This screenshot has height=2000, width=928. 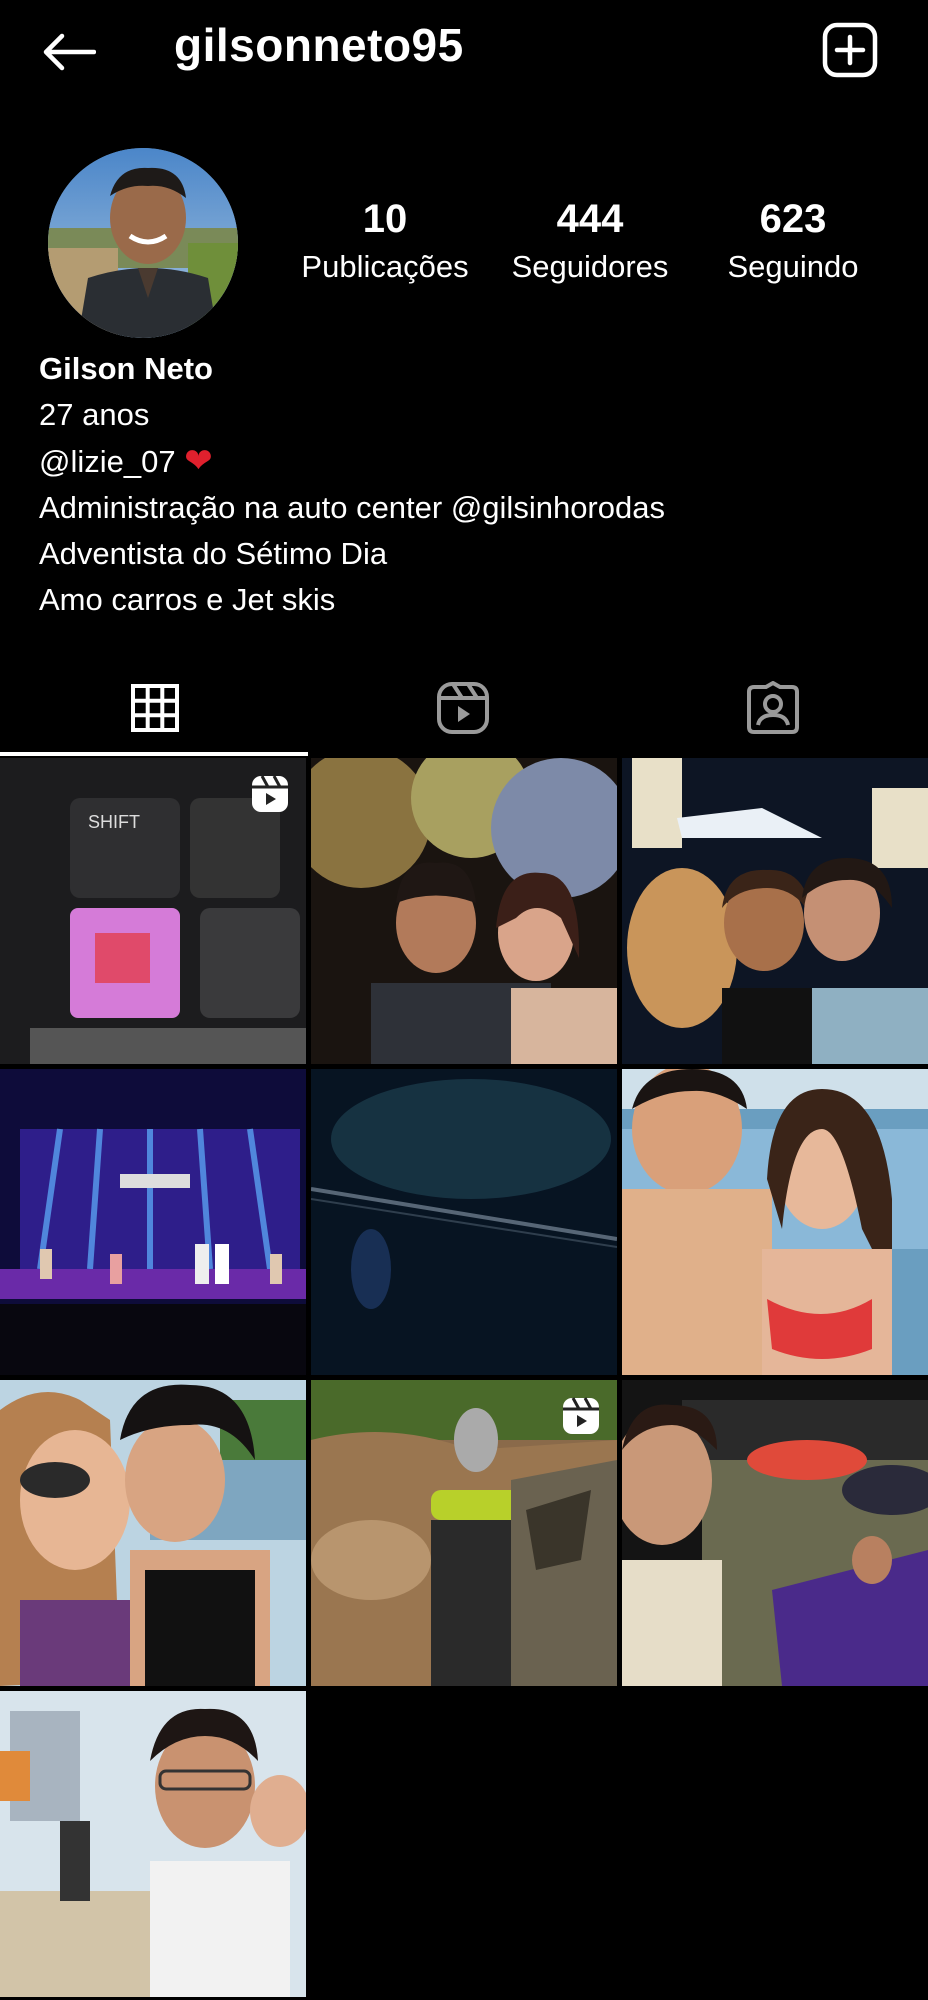 I want to click on stat-posts-value: 10, so click(x=385, y=219).